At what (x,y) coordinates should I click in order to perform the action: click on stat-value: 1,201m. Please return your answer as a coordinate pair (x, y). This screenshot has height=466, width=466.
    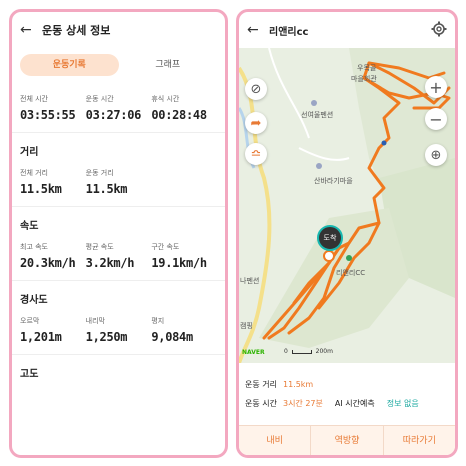
    Looking at the image, I should click on (41, 337).